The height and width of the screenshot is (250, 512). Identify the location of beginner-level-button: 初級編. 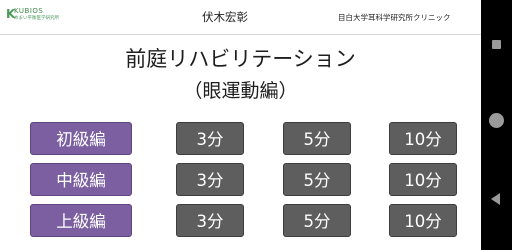
(81, 138).